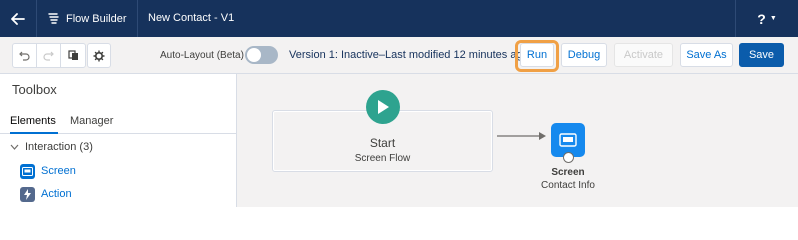 Image resolution: width=798 pixels, height=240 pixels. I want to click on toolbox-item-action: Action, so click(46, 194).